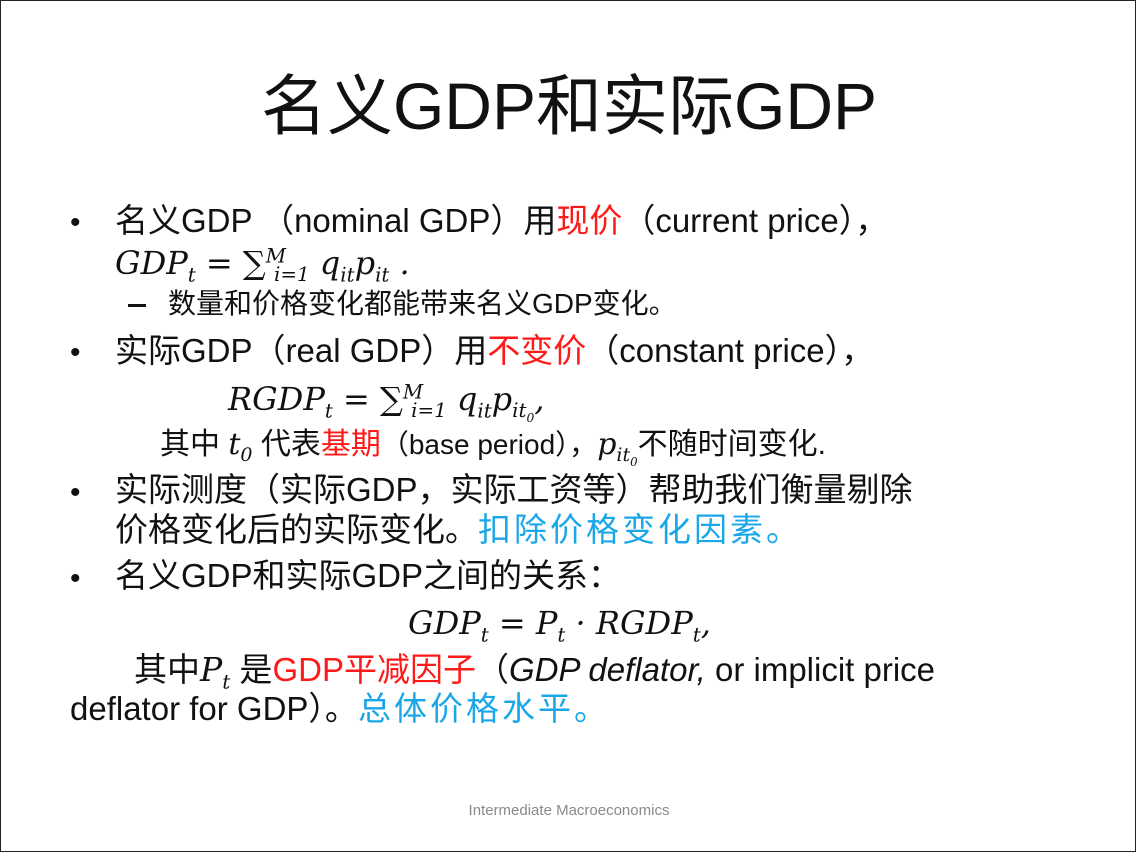 This screenshot has width=1138, height=854. What do you see at coordinates (286, 444) in the screenshot?
I see `note-mid: 代表` at bounding box center [286, 444].